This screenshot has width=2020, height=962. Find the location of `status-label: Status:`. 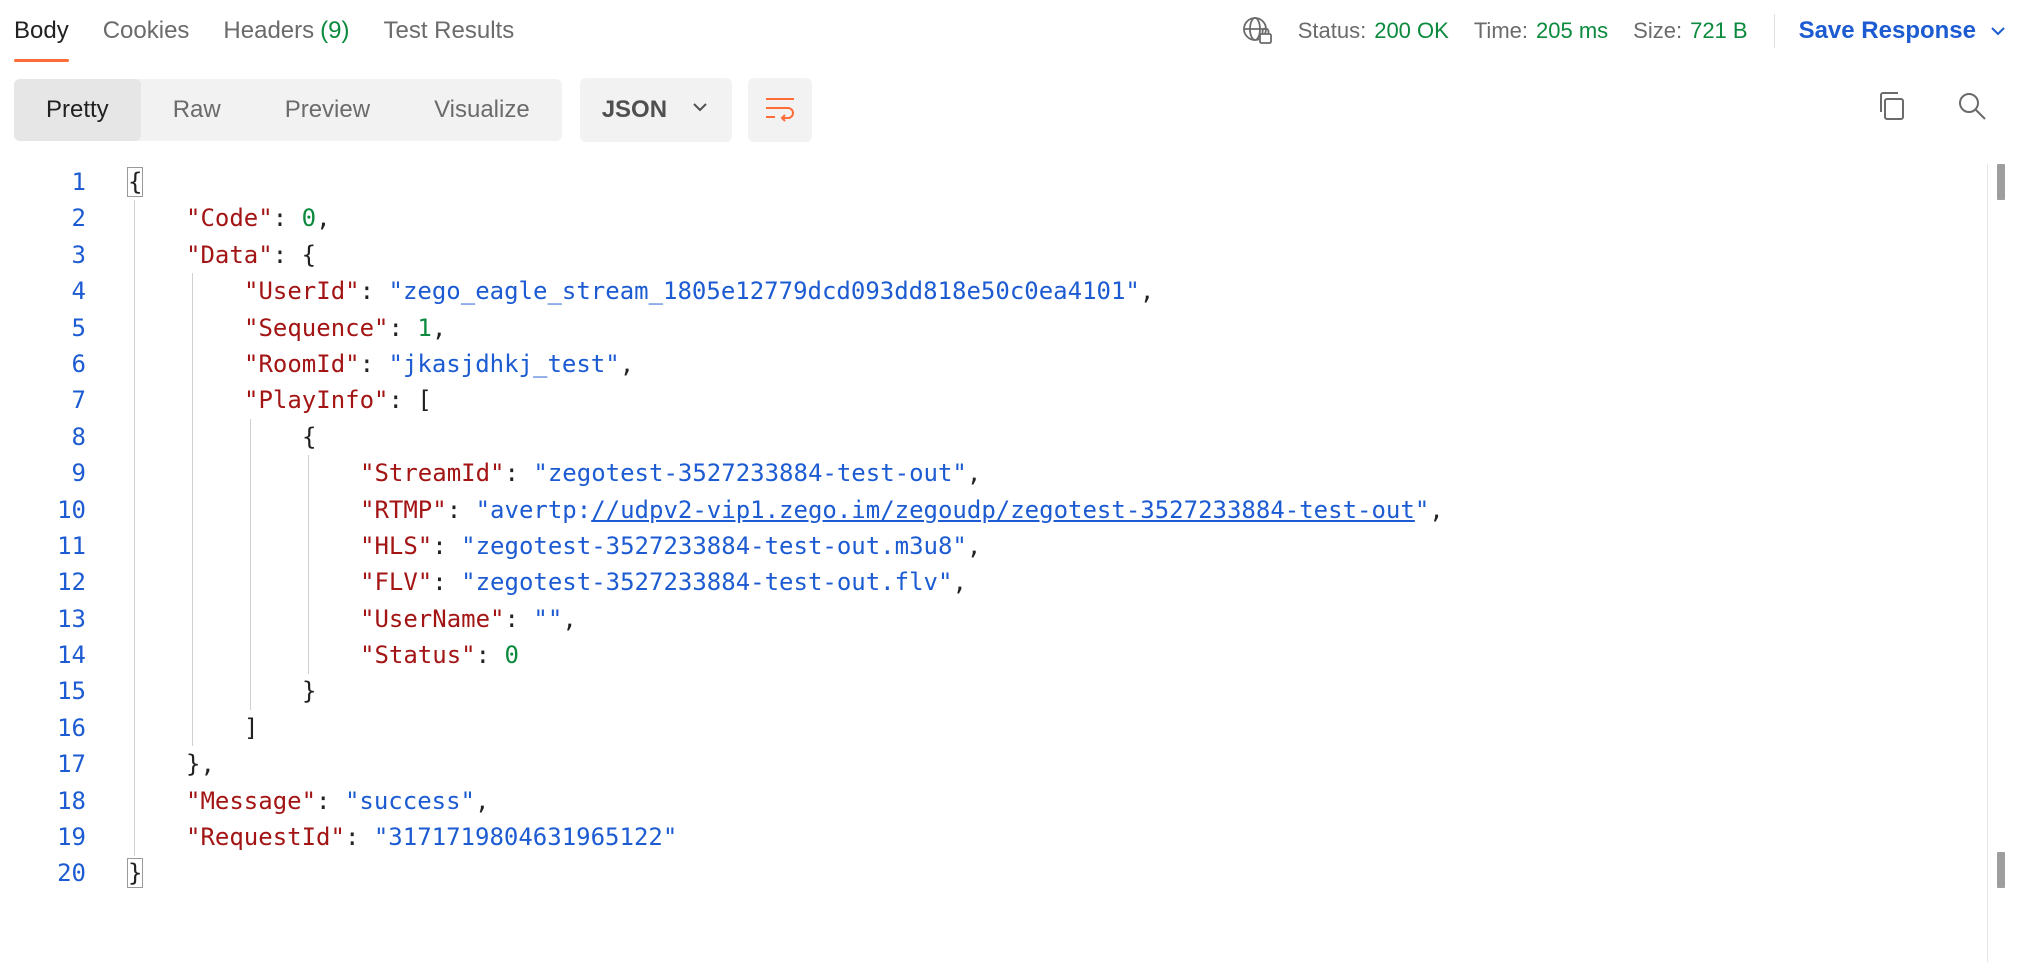

status-label: Status: is located at coordinates (1332, 30).